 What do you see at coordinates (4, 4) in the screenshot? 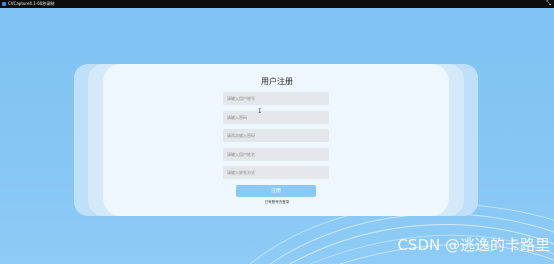
I see `app-icon` at bounding box center [4, 4].